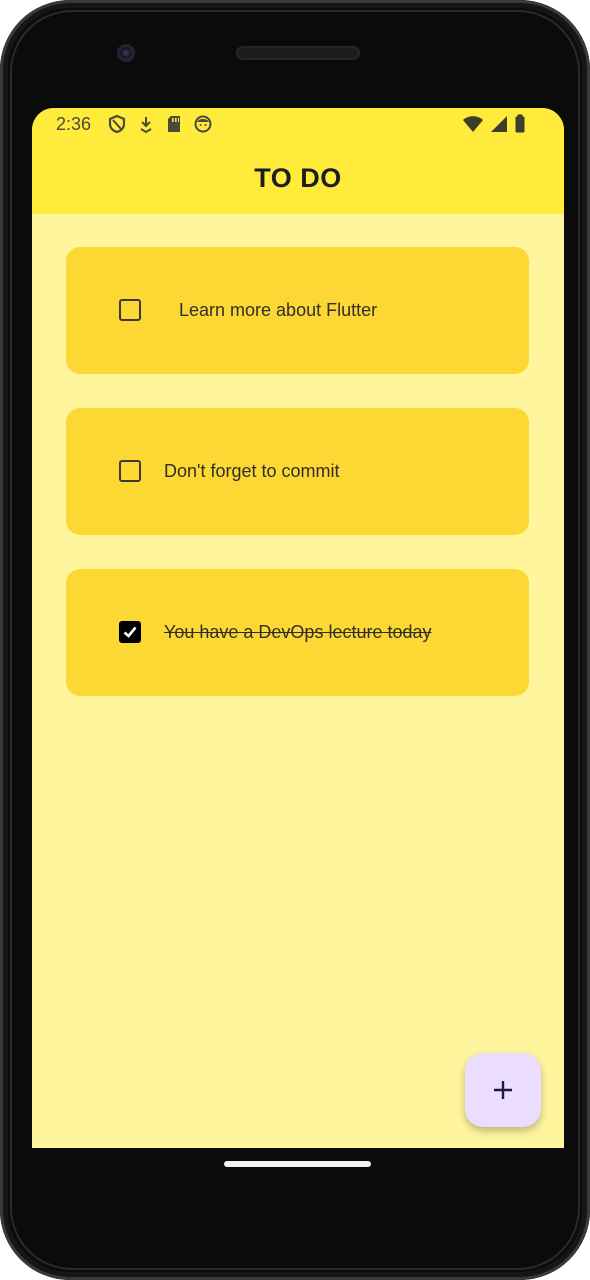 This screenshot has width=590, height=1280. Describe the element at coordinates (499, 126) in the screenshot. I see `signal-icon` at that location.